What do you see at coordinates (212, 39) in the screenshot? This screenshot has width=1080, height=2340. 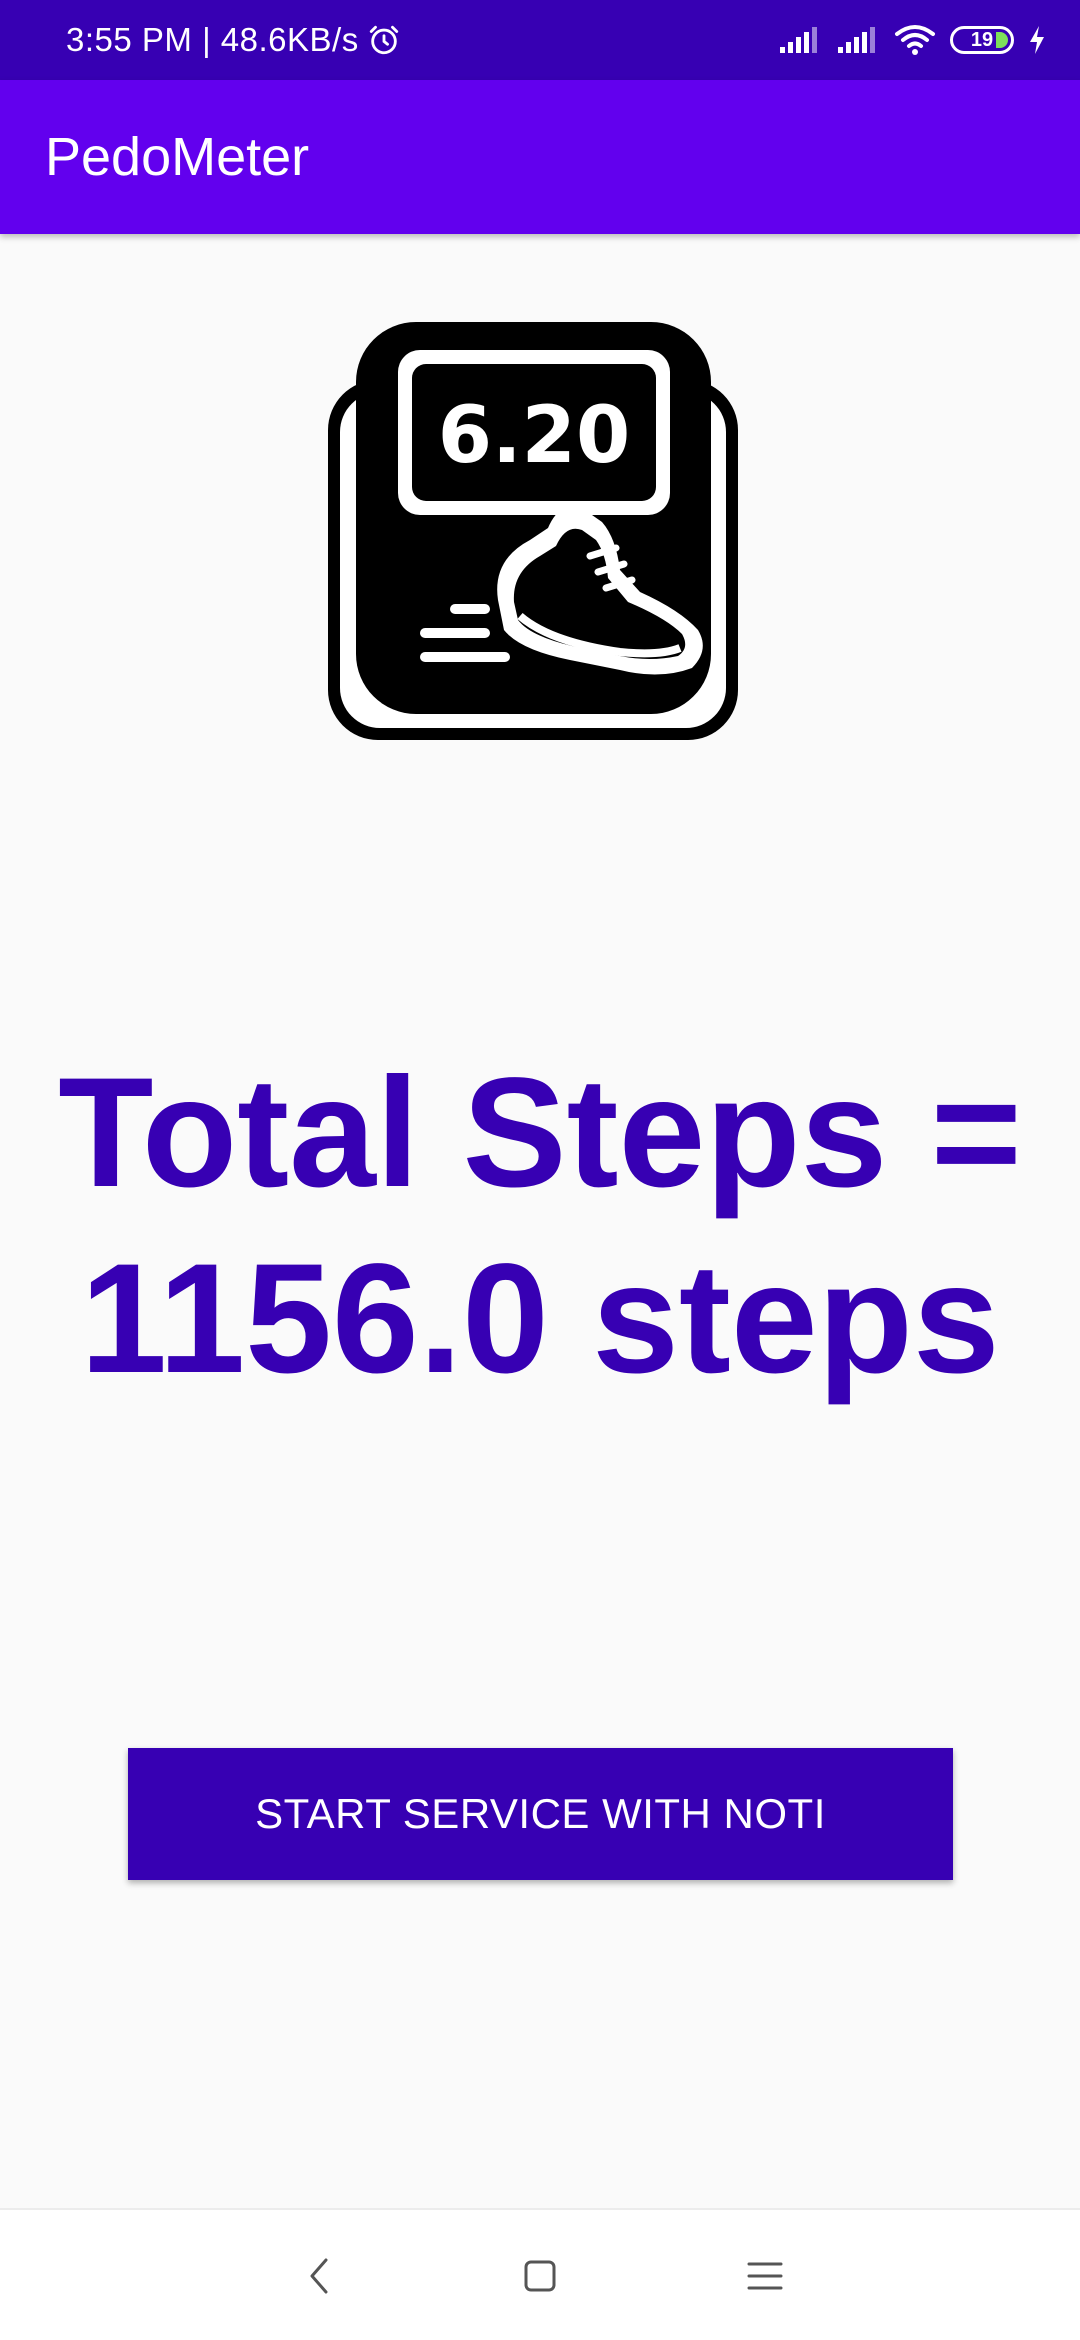 I see `status-time-speed: 3:55 PM | 48.6KB/s` at bounding box center [212, 39].